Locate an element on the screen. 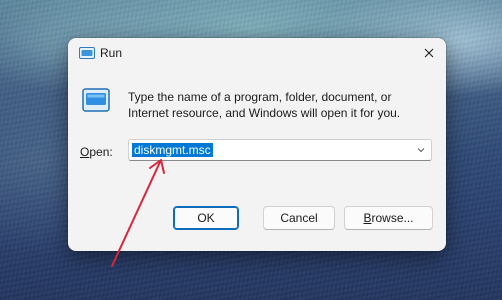 The height and width of the screenshot is (300, 502). ok-button: OK is located at coordinates (206, 218).